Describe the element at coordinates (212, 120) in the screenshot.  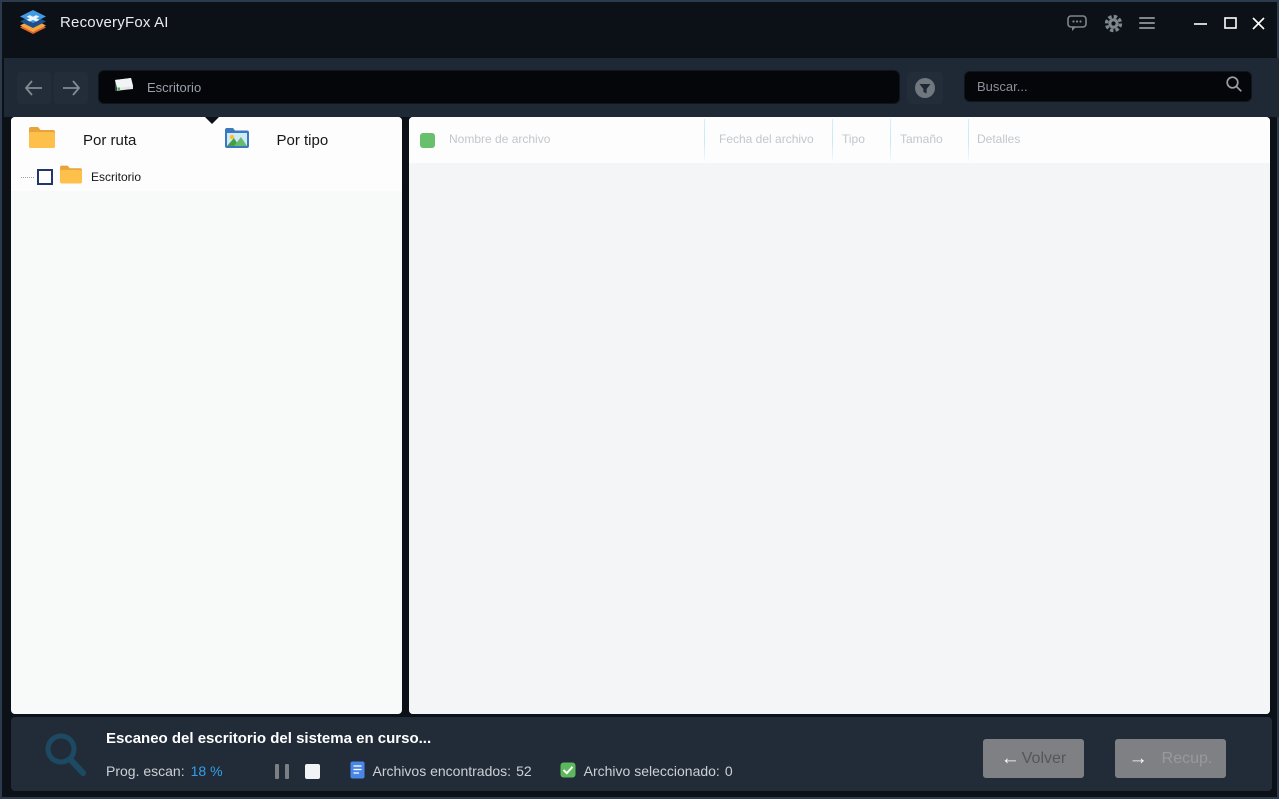
I see `tab-divider-notch` at that location.